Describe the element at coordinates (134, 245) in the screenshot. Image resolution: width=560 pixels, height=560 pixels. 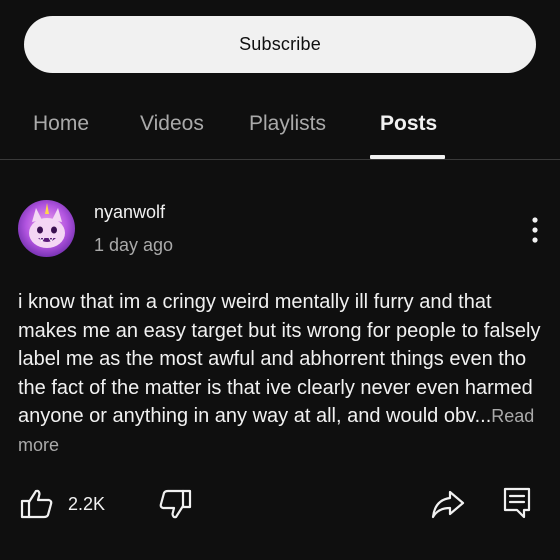
I see `post-timestamp: 1 day ago` at that location.